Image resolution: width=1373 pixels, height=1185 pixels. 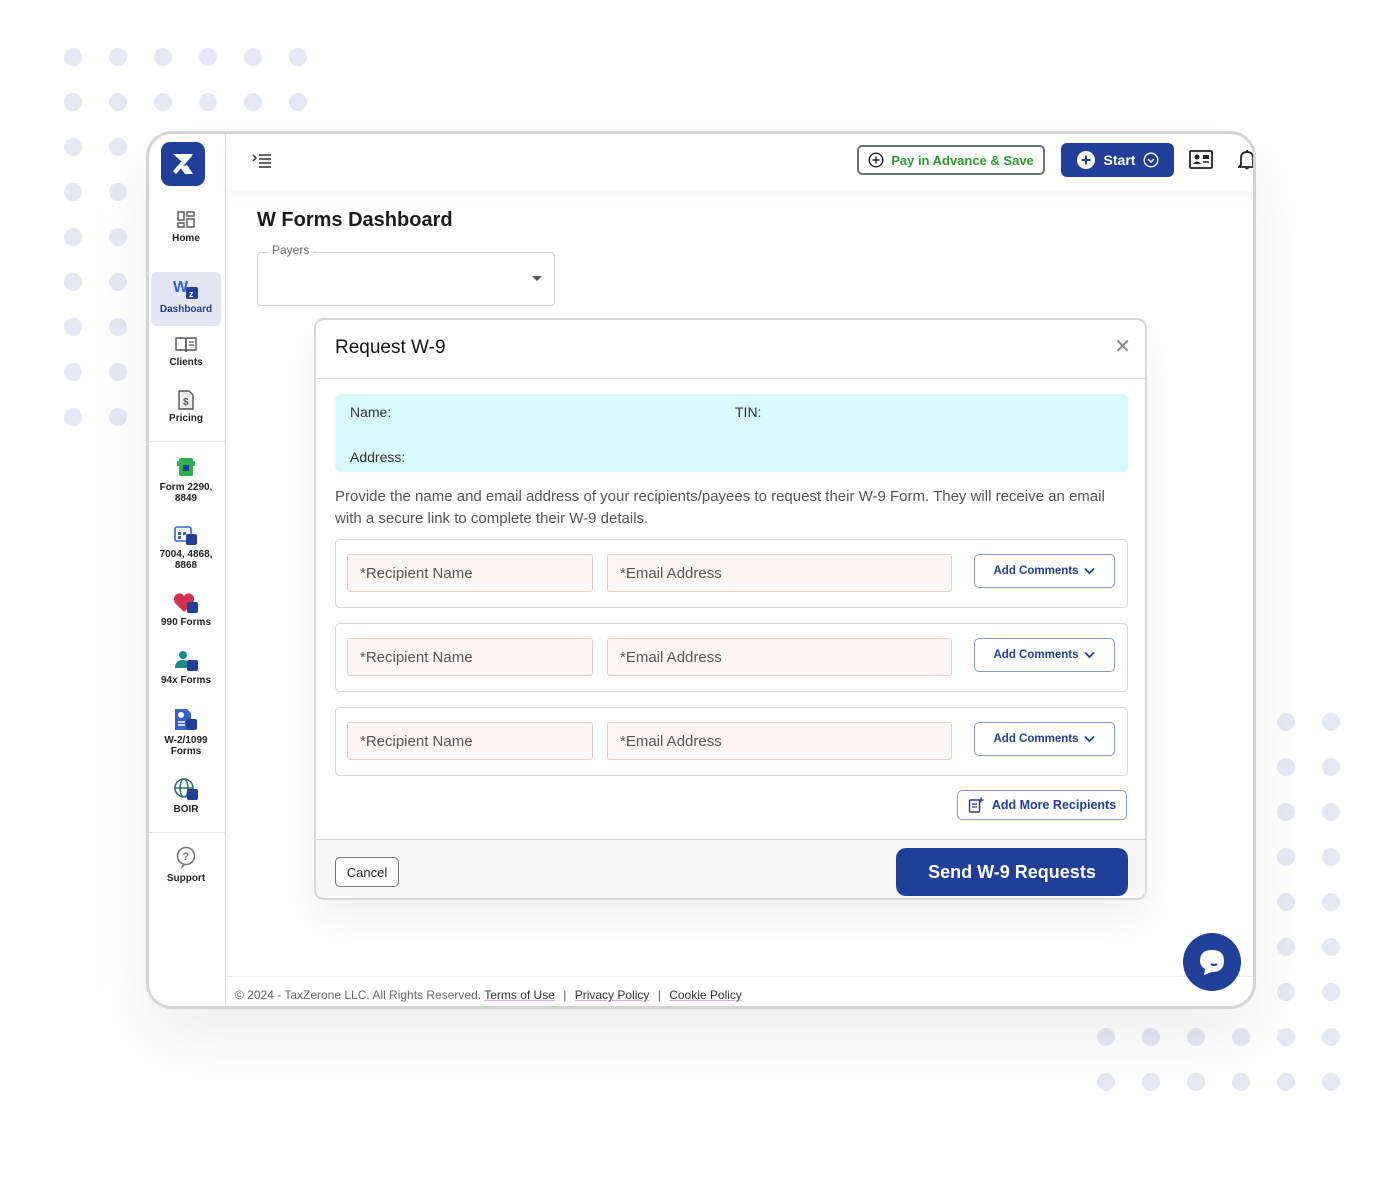 What do you see at coordinates (183, 164) in the screenshot?
I see `taxzerone-logo` at bounding box center [183, 164].